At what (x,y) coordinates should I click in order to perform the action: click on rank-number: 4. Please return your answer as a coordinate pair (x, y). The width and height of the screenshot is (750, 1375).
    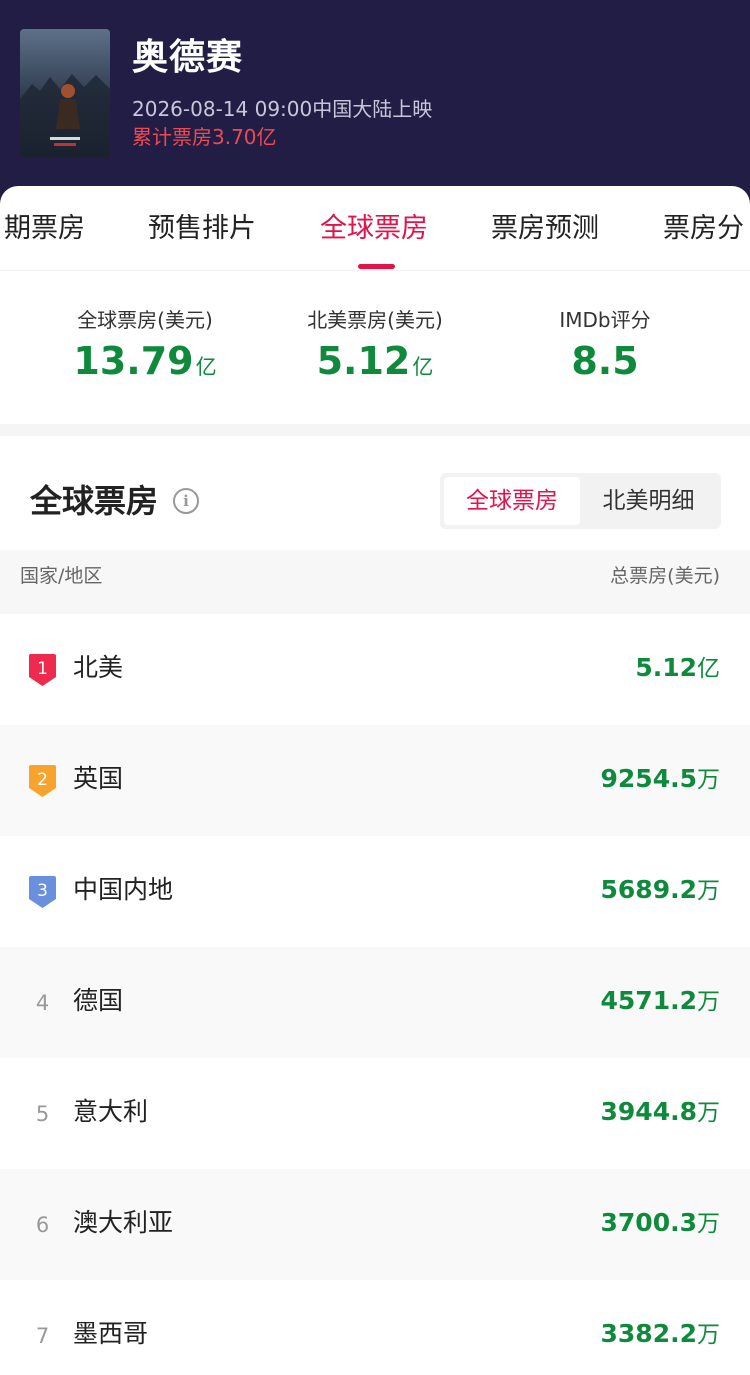
    Looking at the image, I should click on (42, 1003).